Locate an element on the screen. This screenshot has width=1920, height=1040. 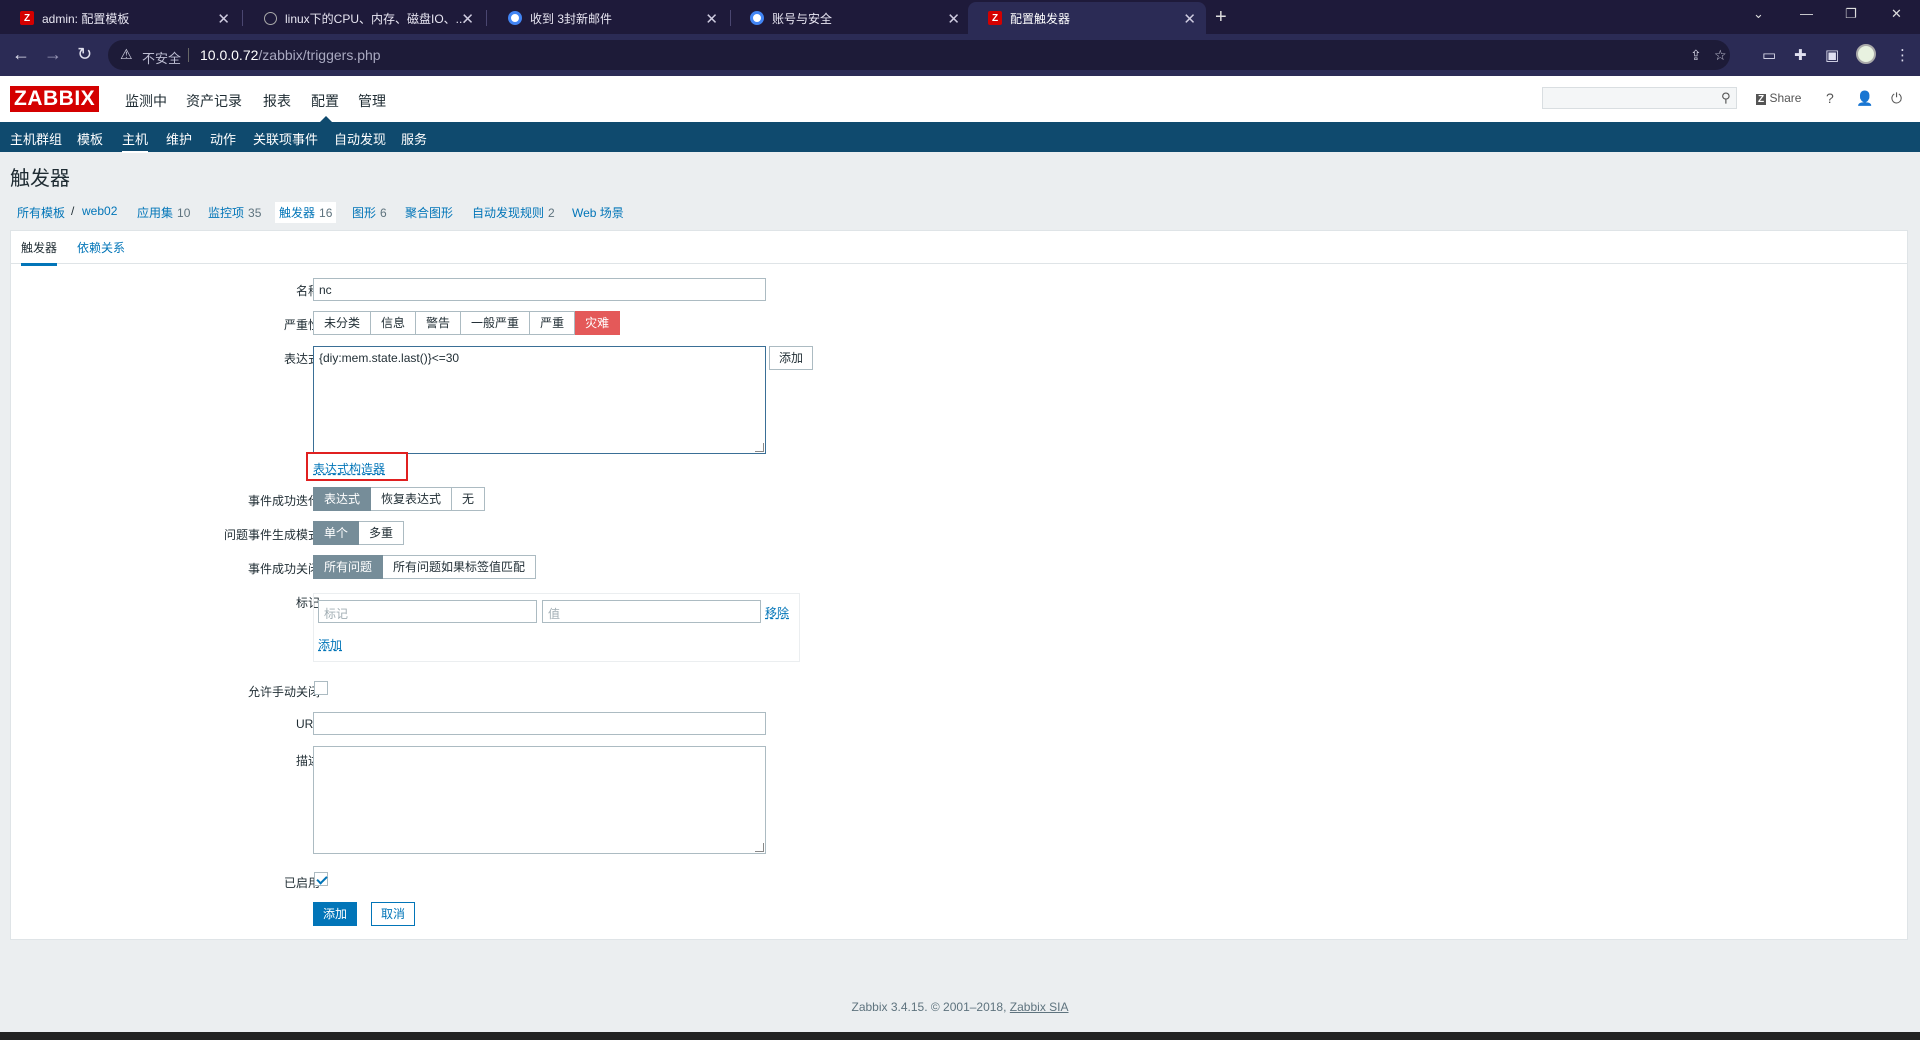
add-button: 添加 is located at coordinates (335, 914).